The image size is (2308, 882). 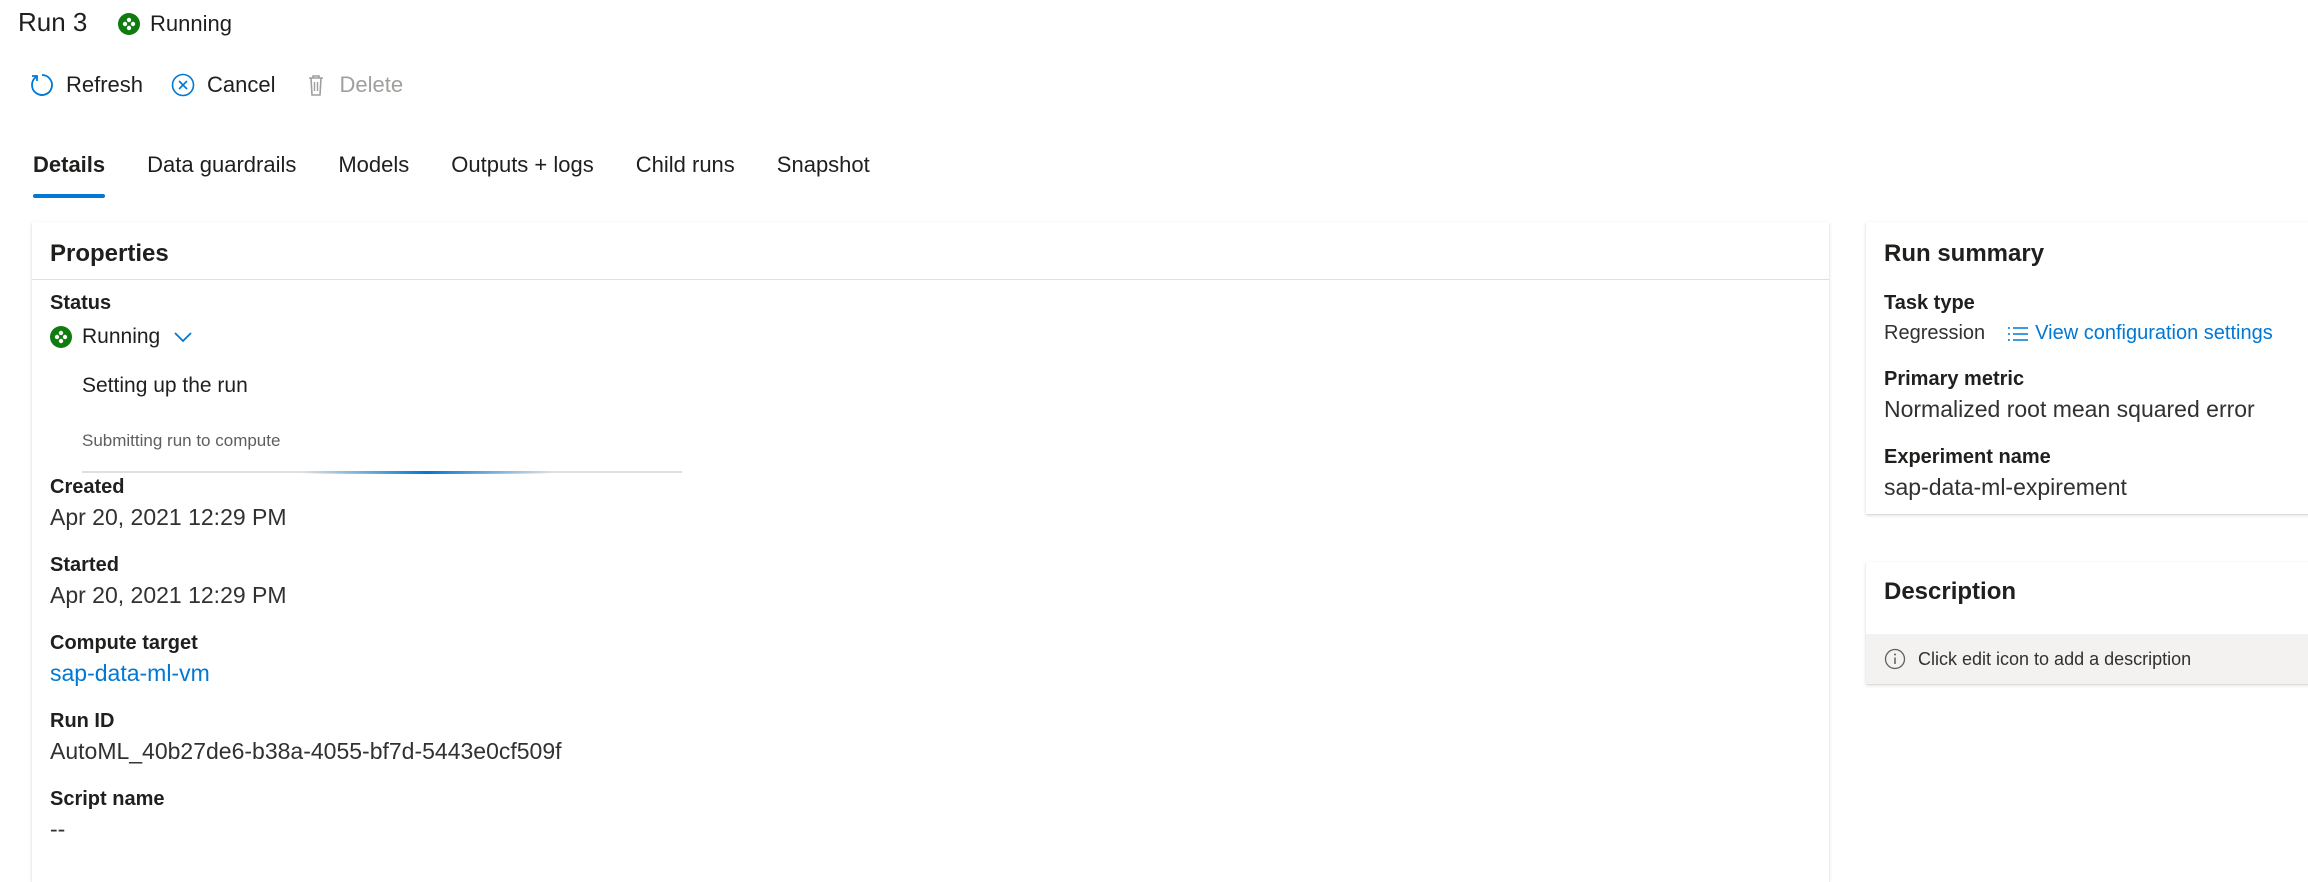 I want to click on view-configuration-link: View configuration settings, so click(x=2140, y=333).